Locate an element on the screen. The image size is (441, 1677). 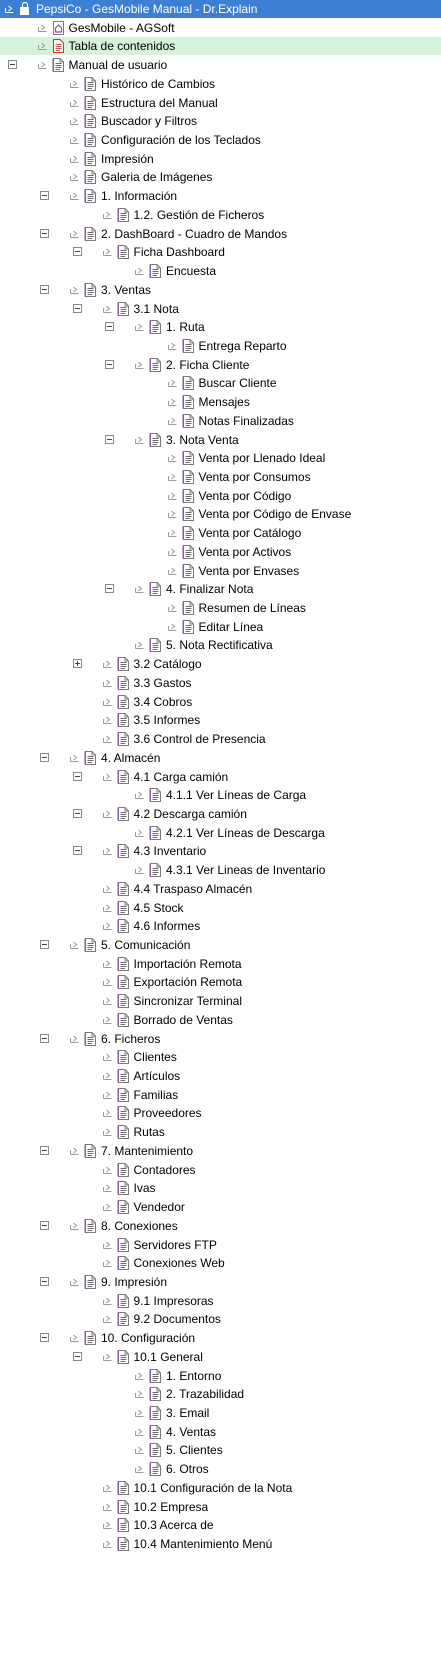
tree-item: 4.2.1 Ver Líneas de Descarga is located at coordinates (220, 833).